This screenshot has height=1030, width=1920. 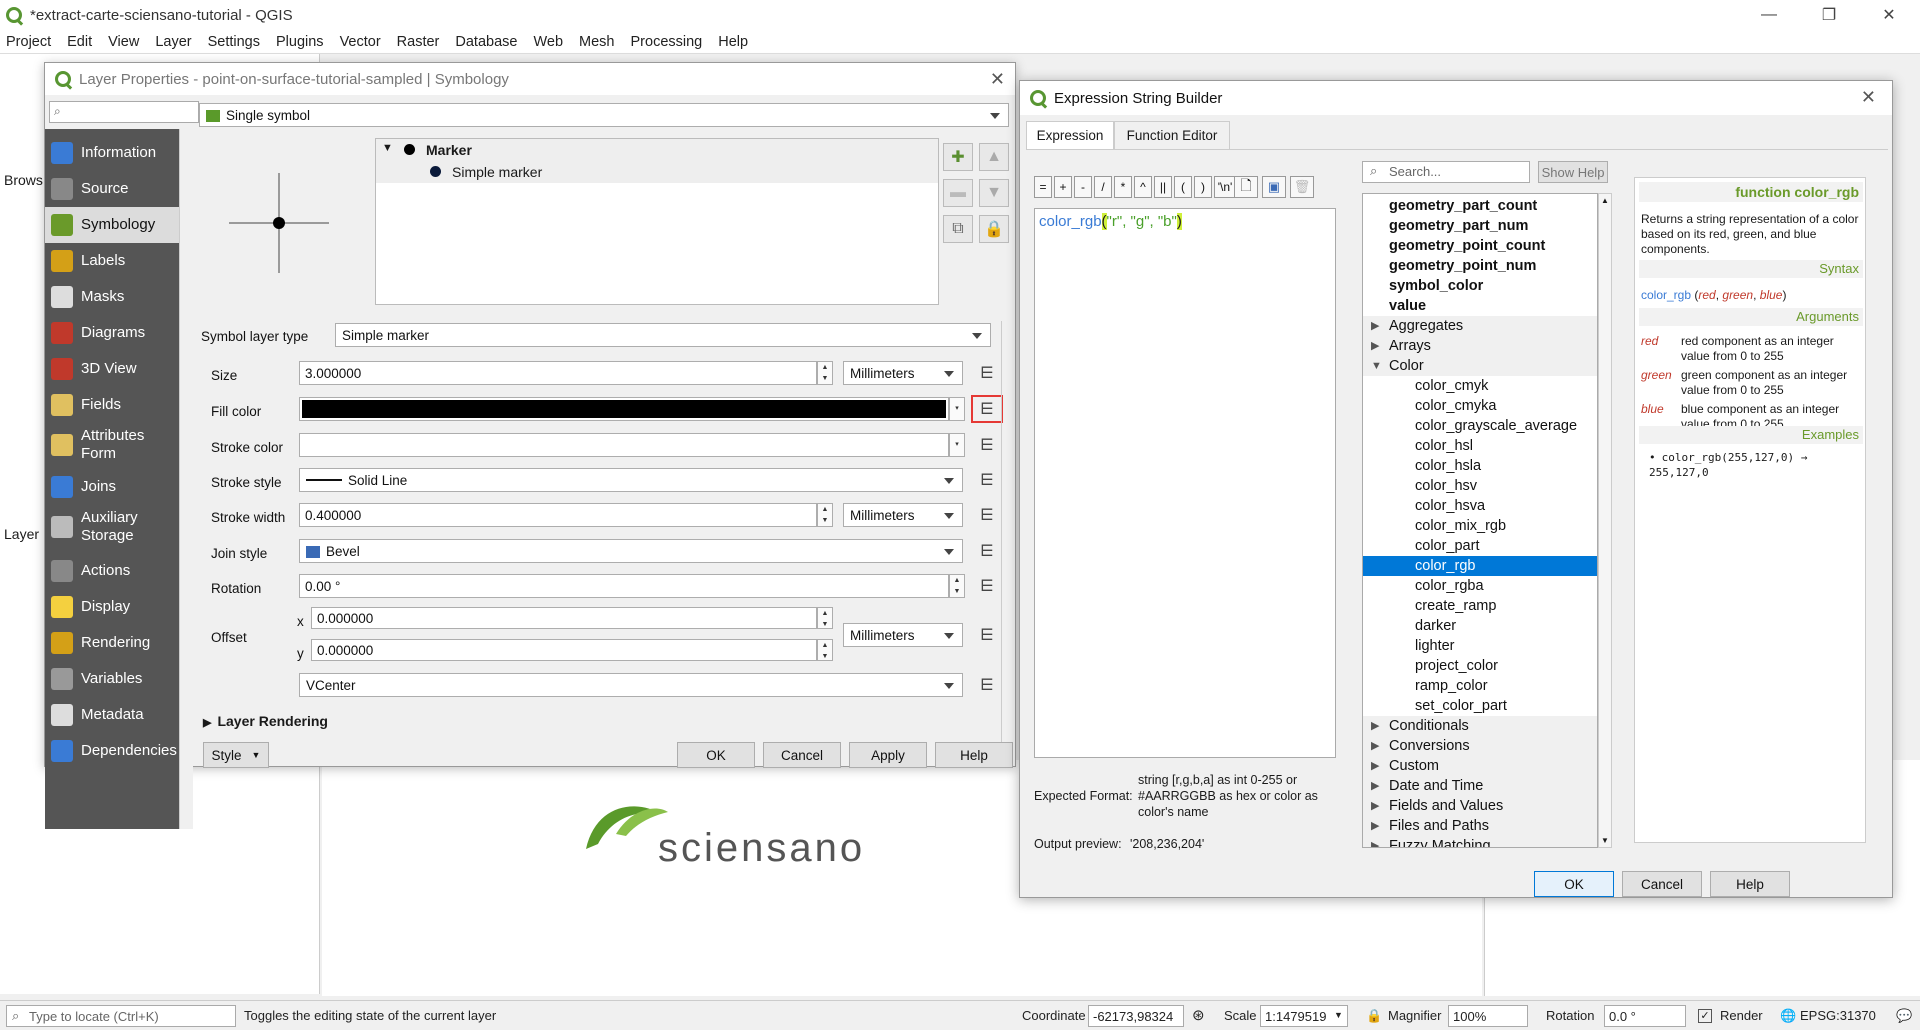 I want to click on chevron-down-icon: ▼, so click(x=1338, y=1015).